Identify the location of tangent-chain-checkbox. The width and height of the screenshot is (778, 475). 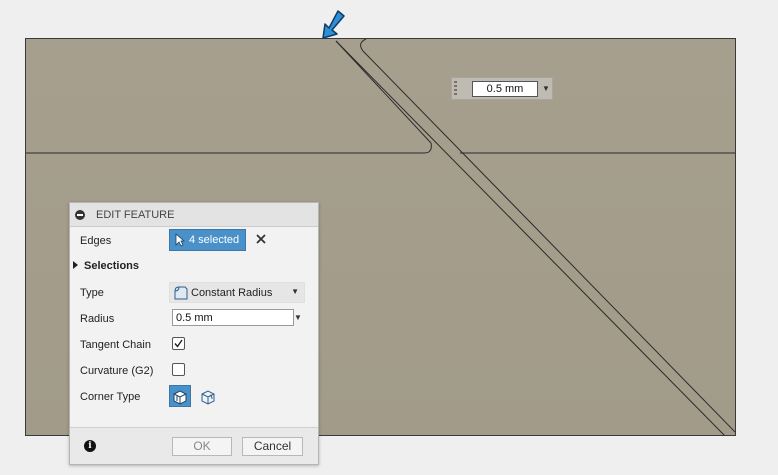
(178, 343).